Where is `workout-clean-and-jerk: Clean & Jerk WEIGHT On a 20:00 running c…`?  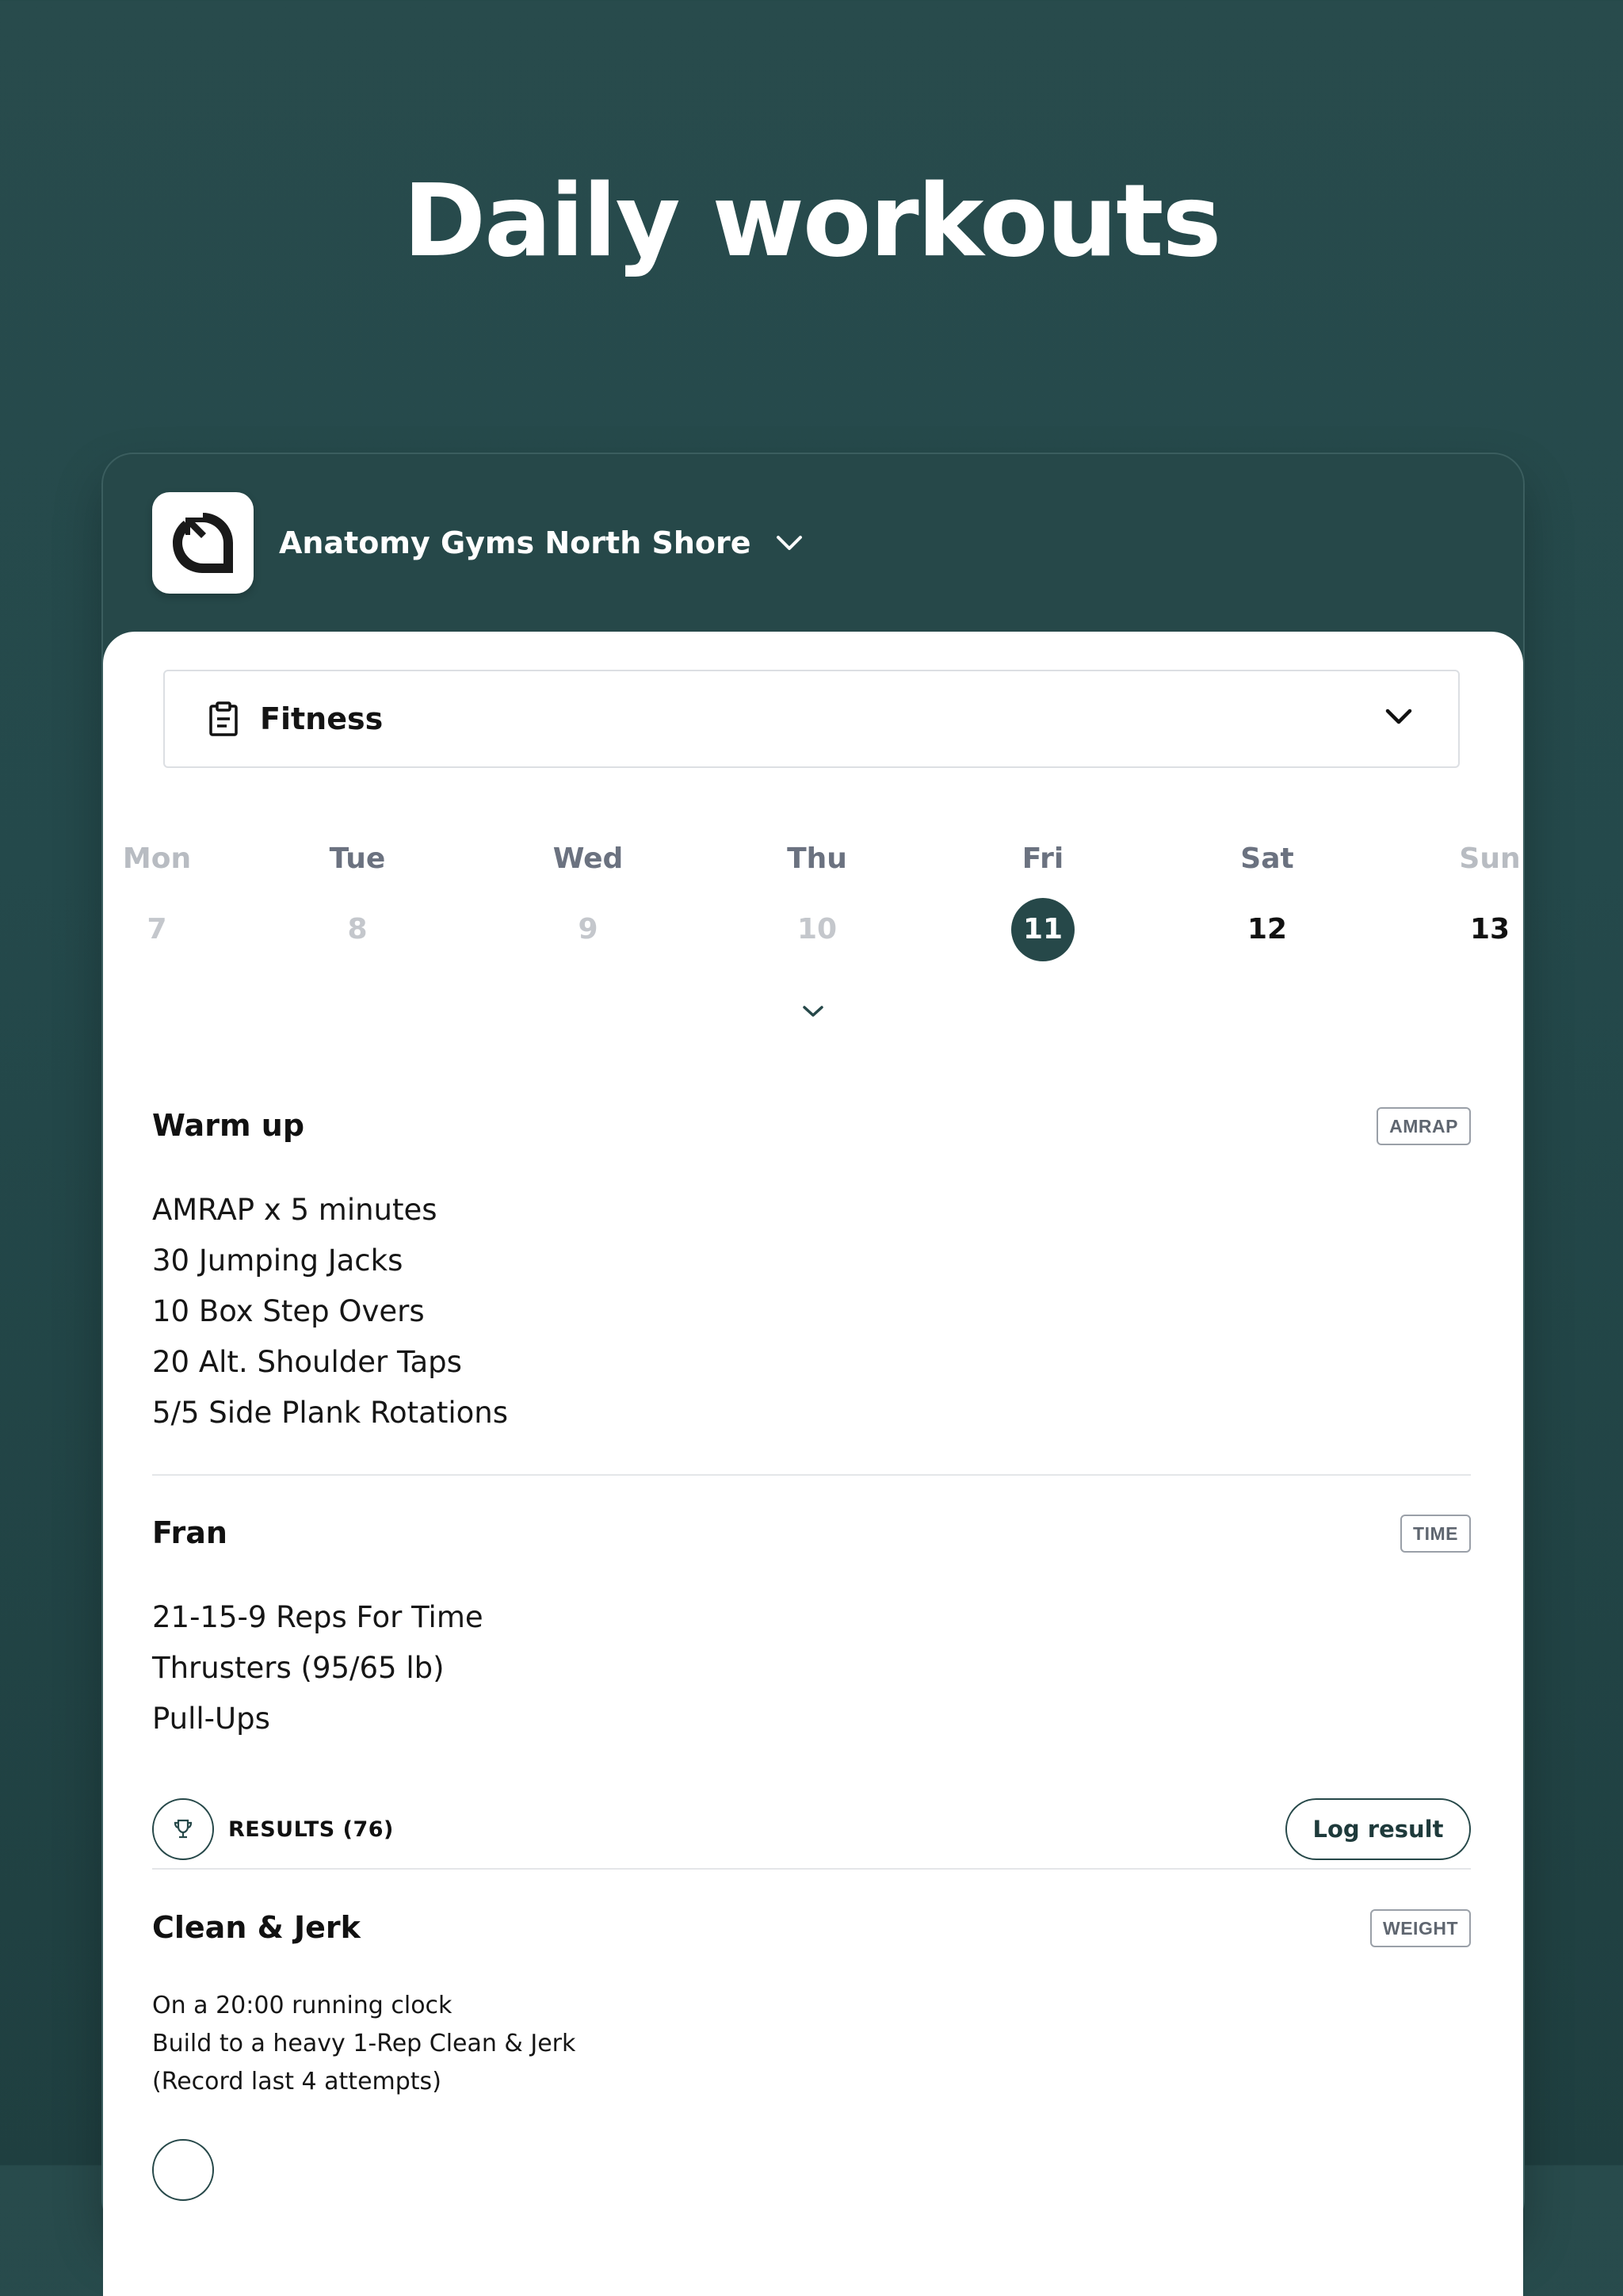
workout-clean-and-jerk: Clean & Jerk WEIGHT On a 20:00 running c… is located at coordinates (811, 2074).